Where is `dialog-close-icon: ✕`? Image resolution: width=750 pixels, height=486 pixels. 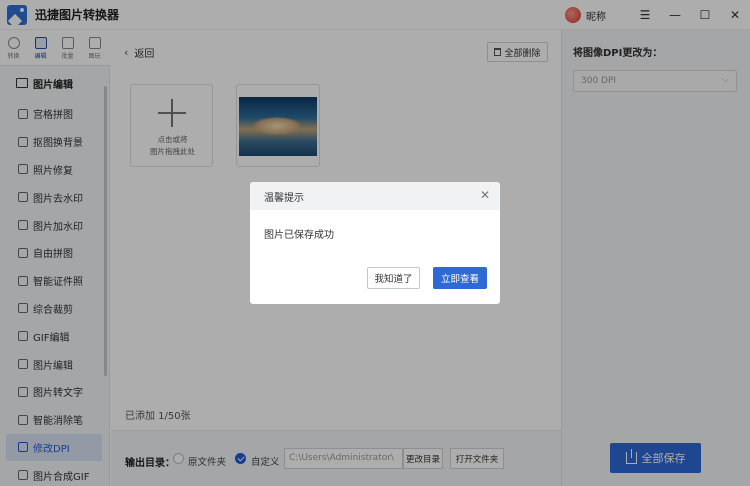
dialog-close-icon: ✕ is located at coordinates (485, 195).